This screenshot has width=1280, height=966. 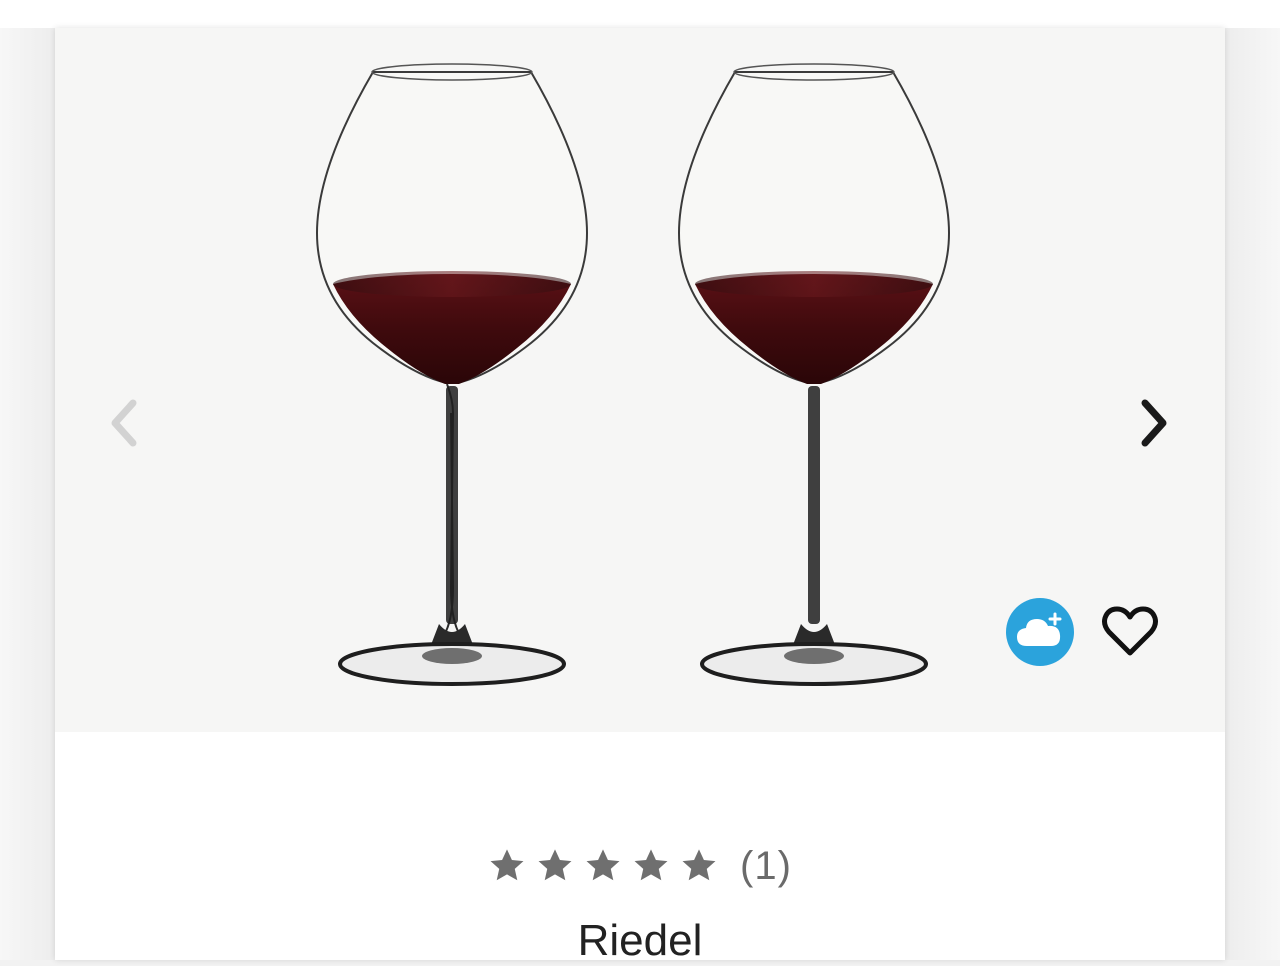 I want to click on top-bar, so click(x=640, y=14).